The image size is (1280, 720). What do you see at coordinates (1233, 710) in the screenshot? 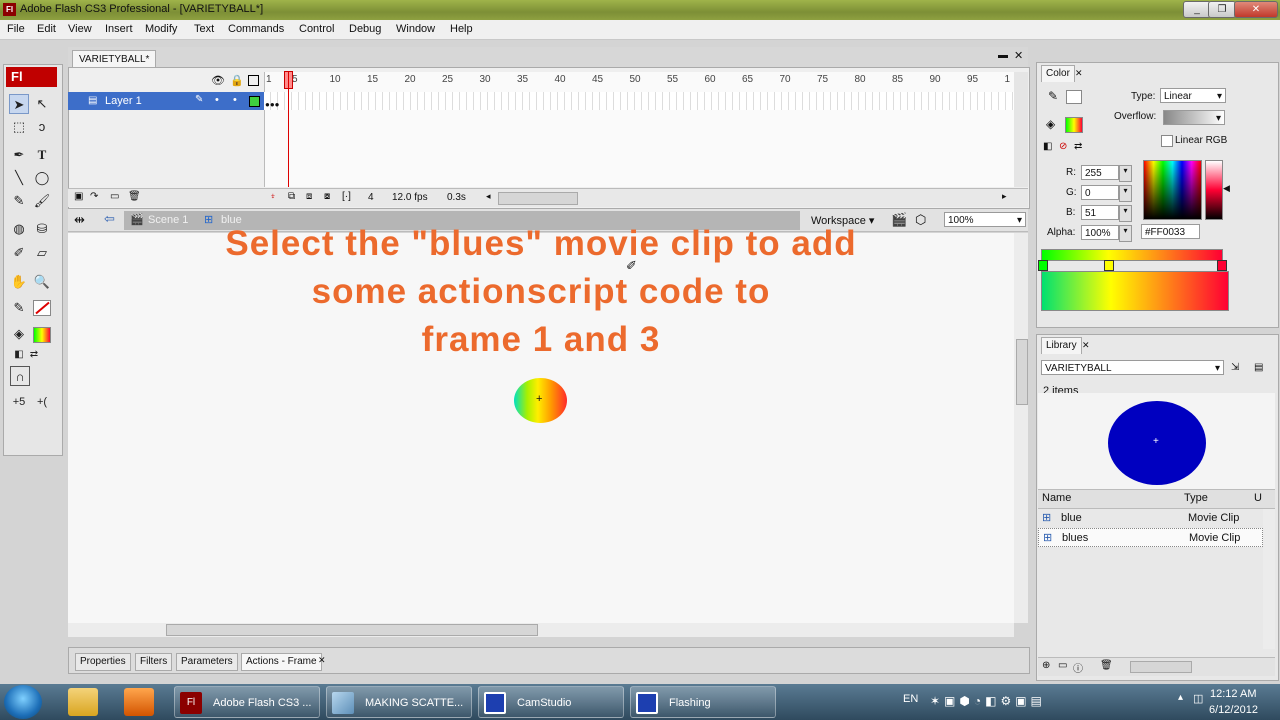
I see `clock-date: 6/12/2012` at bounding box center [1233, 710].